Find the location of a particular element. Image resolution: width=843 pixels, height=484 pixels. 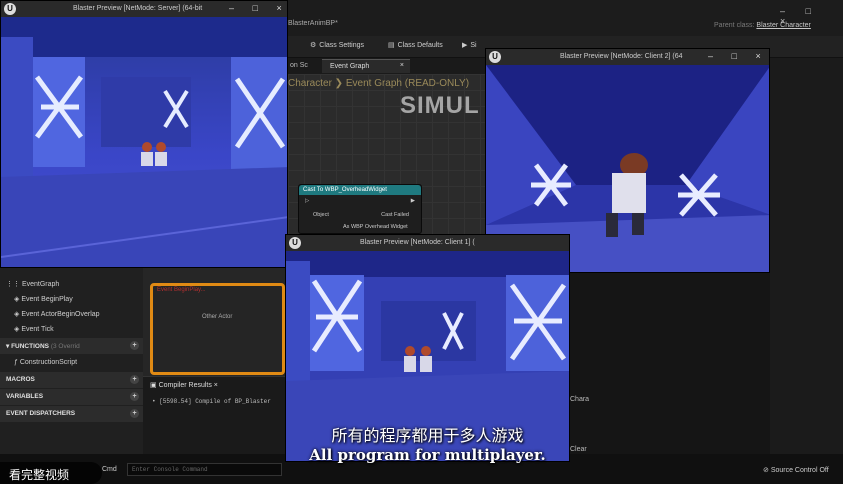

other-actor-pin: Other Actor is located at coordinates (217, 317).